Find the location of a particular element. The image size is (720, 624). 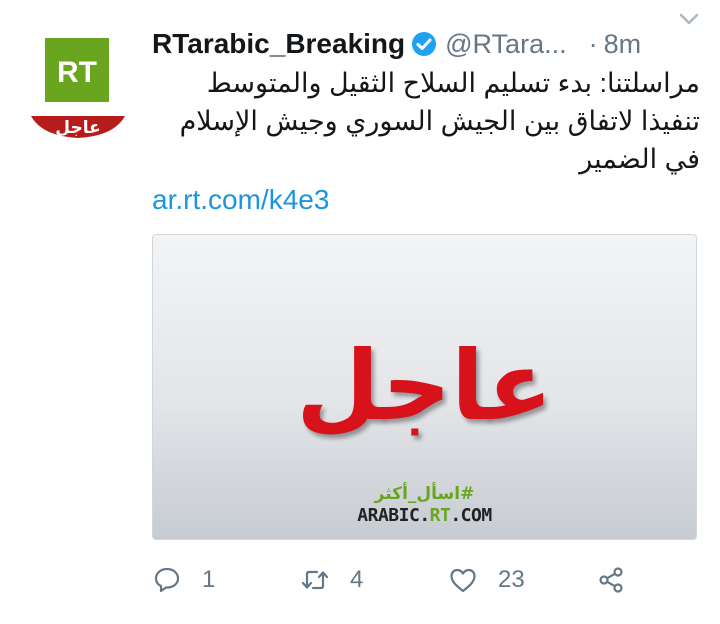

tweet-link: ar.rt.com/k4e3 is located at coordinates (240, 200).